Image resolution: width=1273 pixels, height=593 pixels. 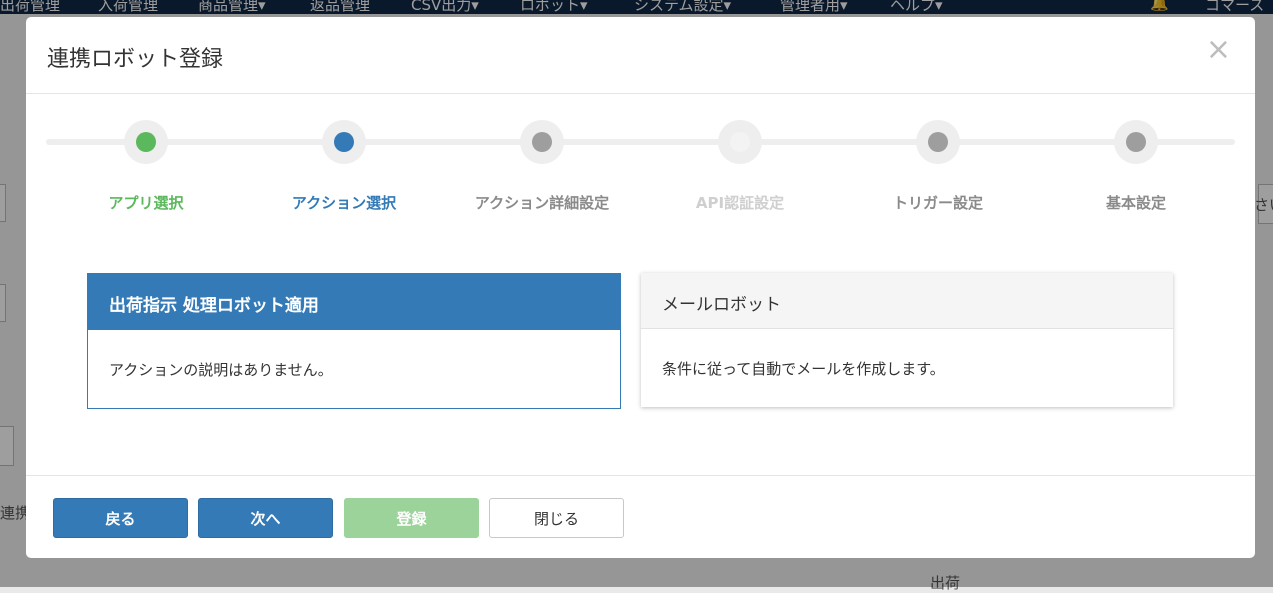 I want to click on step-label: トリガー設定, so click(x=937, y=203).